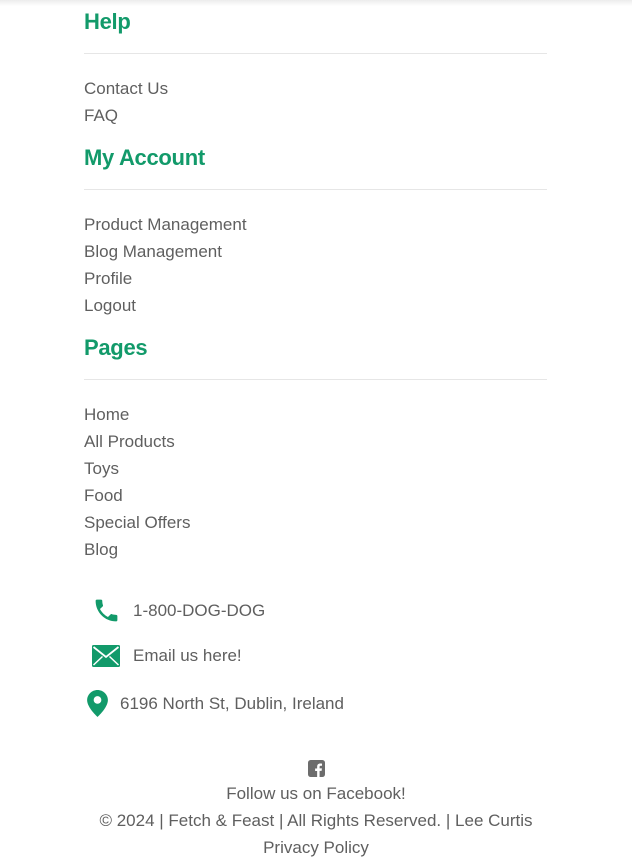 The image size is (632, 860). Describe the element at coordinates (102, 703) in the screenshot. I see `map-pin-icon` at that location.